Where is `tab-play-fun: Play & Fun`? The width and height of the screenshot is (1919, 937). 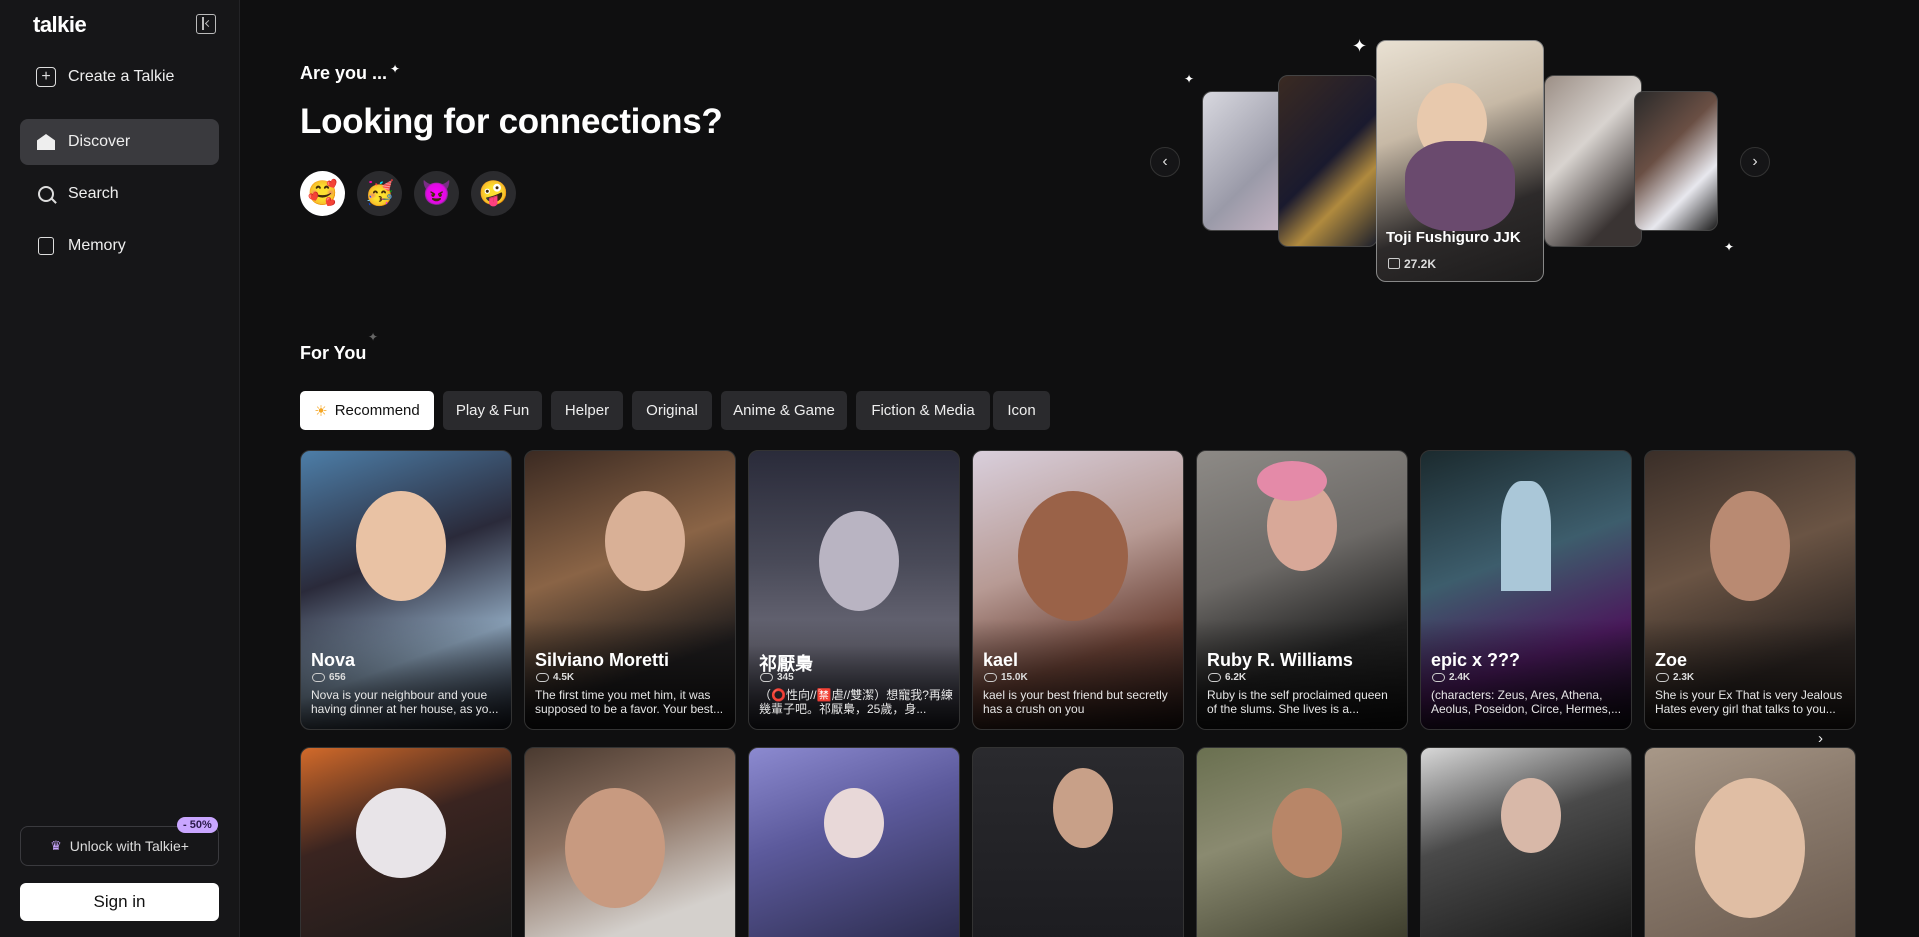
tab-play-fun: Play & Fun is located at coordinates (492, 410).